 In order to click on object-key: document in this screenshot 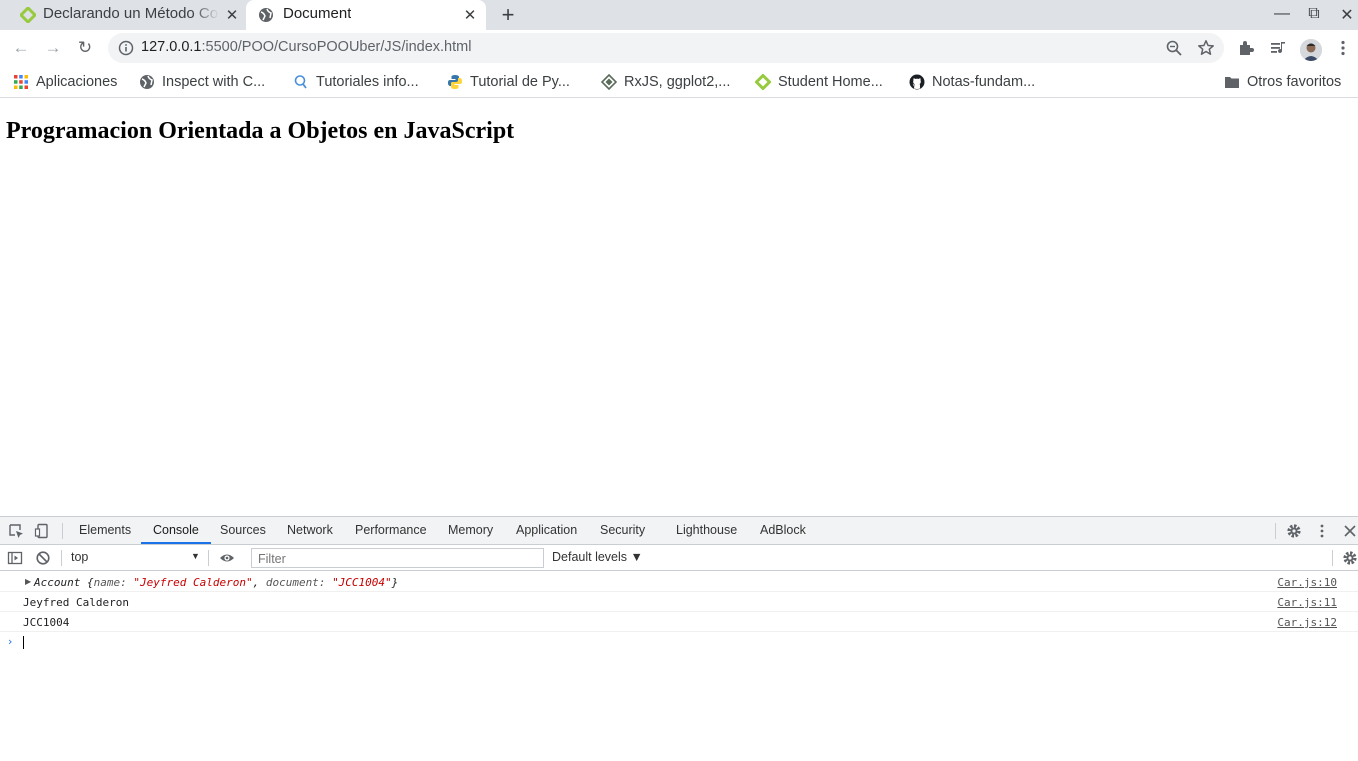, I will do `click(292, 582)`.